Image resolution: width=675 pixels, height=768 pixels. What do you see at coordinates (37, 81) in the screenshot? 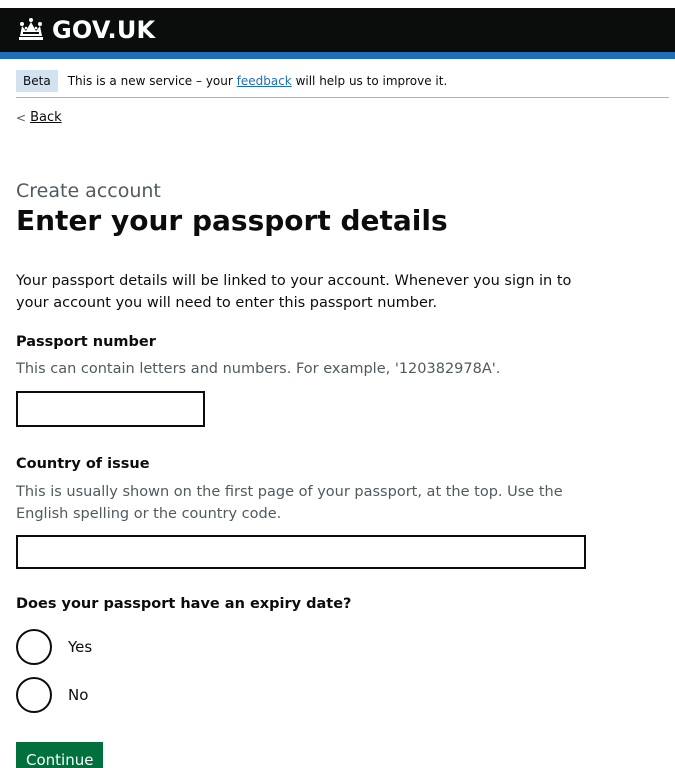
I see `beta-tag: Beta` at bounding box center [37, 81].